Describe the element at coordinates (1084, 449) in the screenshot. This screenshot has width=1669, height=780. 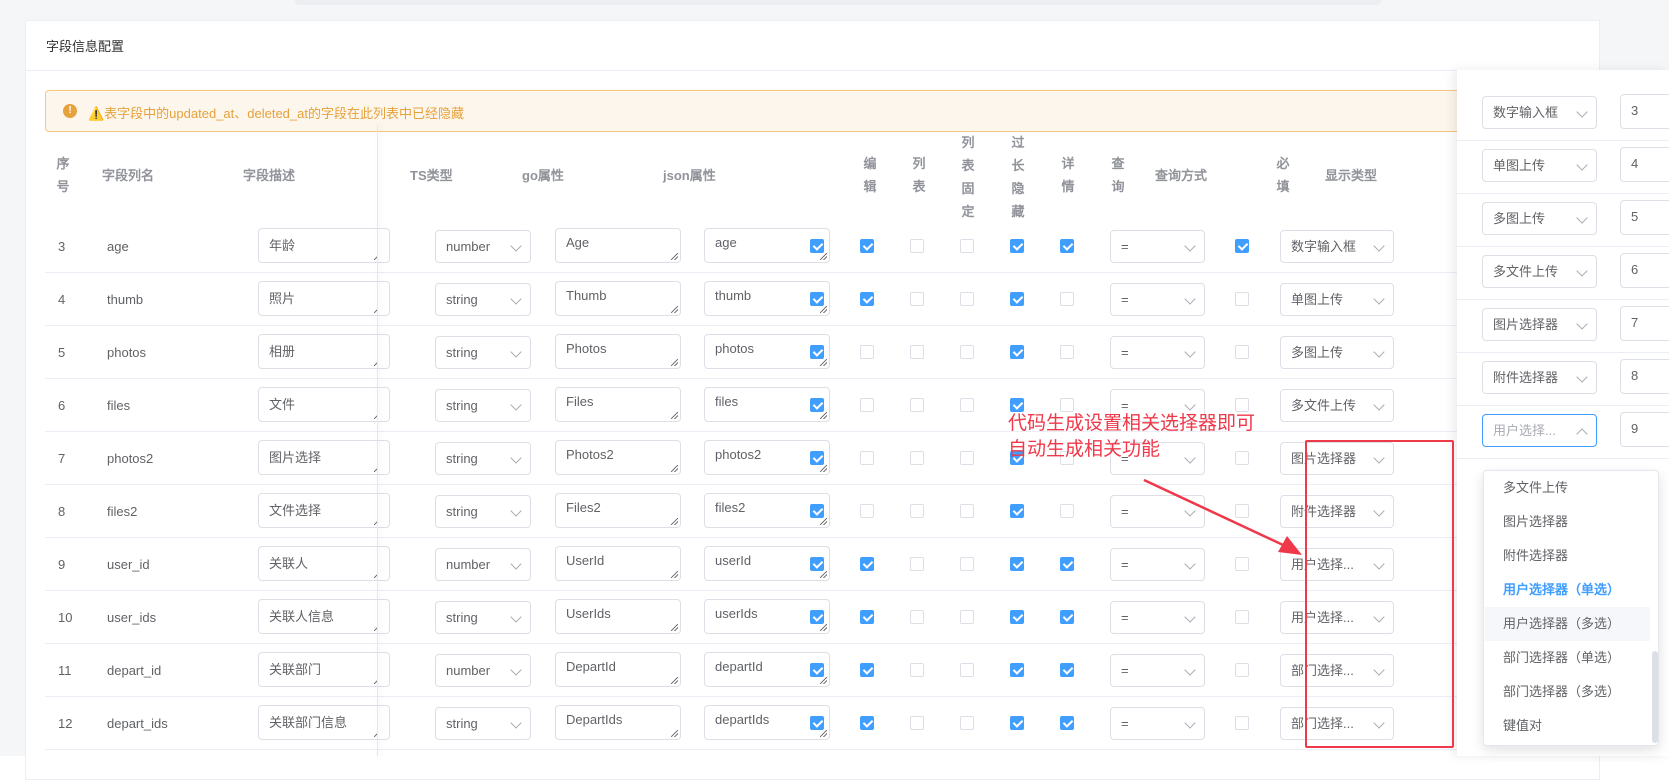
I see `annotation-line-2: 自动生成相关功能` at that location.